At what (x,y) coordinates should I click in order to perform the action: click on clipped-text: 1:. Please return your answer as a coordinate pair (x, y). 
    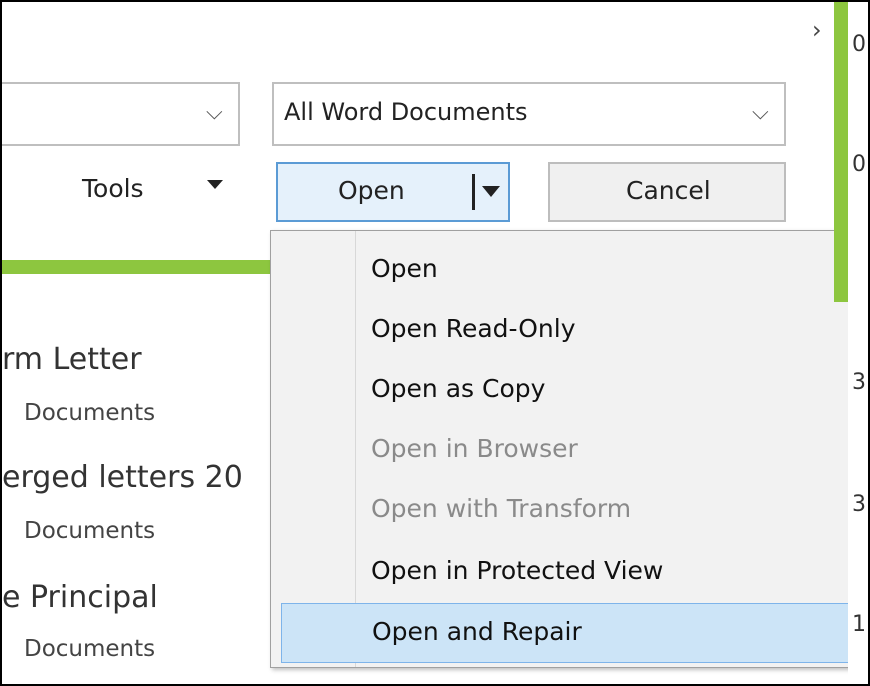
    Looking at the image, I should click on (860, 624).